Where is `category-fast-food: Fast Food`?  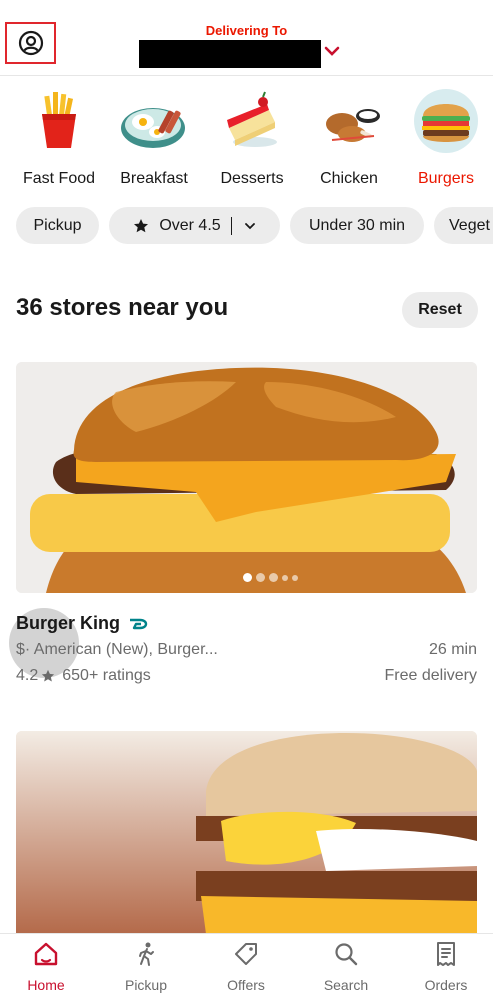 category-fast-food: Fast Food is located at coordinates (59, 138).